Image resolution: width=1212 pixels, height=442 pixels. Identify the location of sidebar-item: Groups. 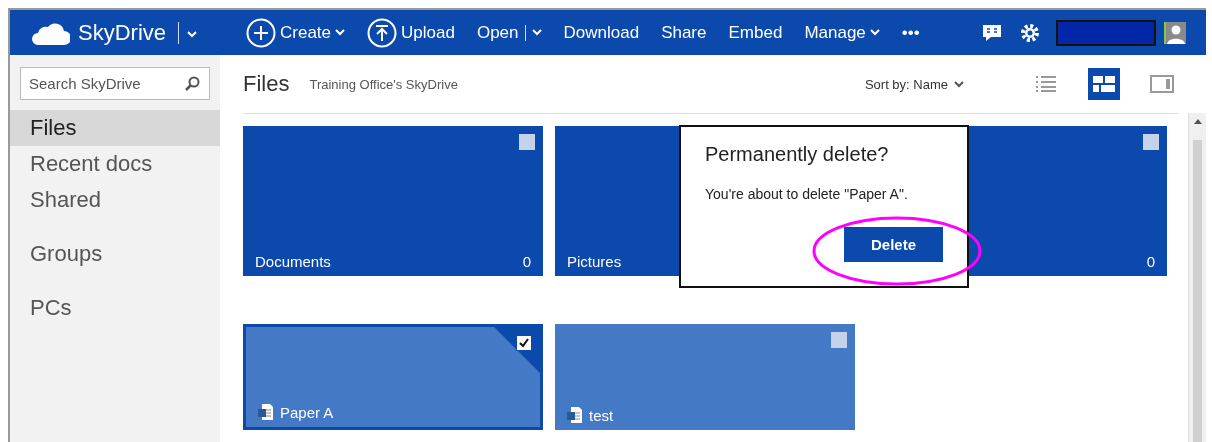
(115, 254).